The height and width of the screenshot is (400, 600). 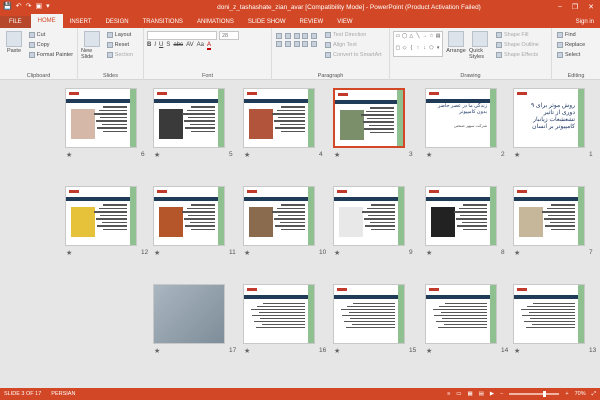 I want to click on line-spacing-icon, so click(x=314, y=36).